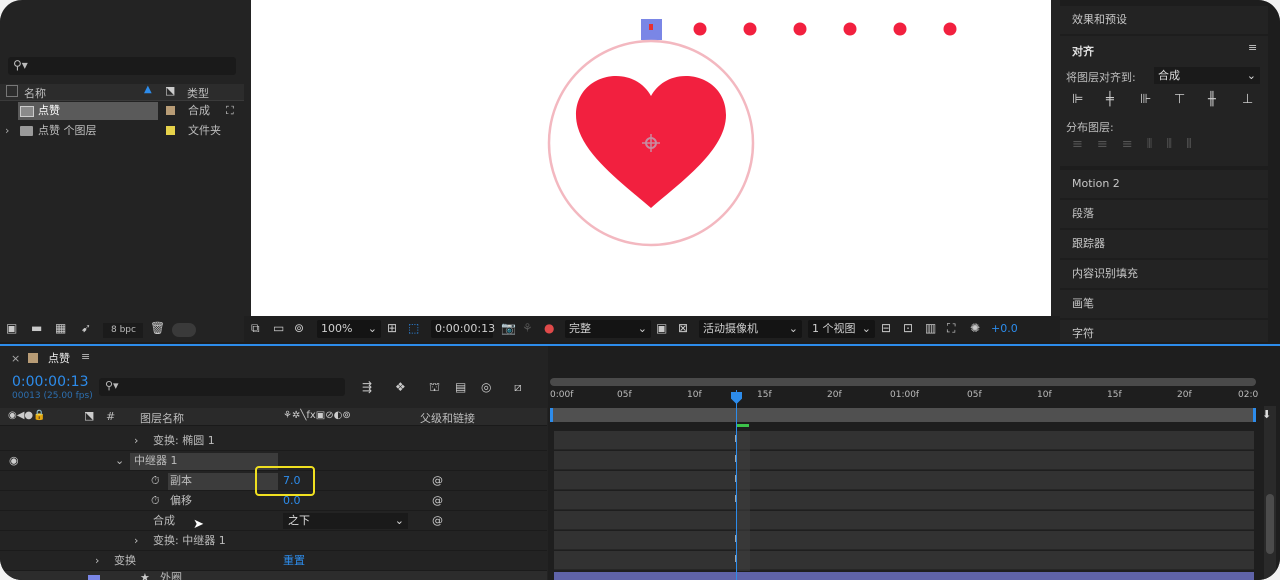  I want to click on resolution-dropdown: 完整 ⌄, so click(608, 329).